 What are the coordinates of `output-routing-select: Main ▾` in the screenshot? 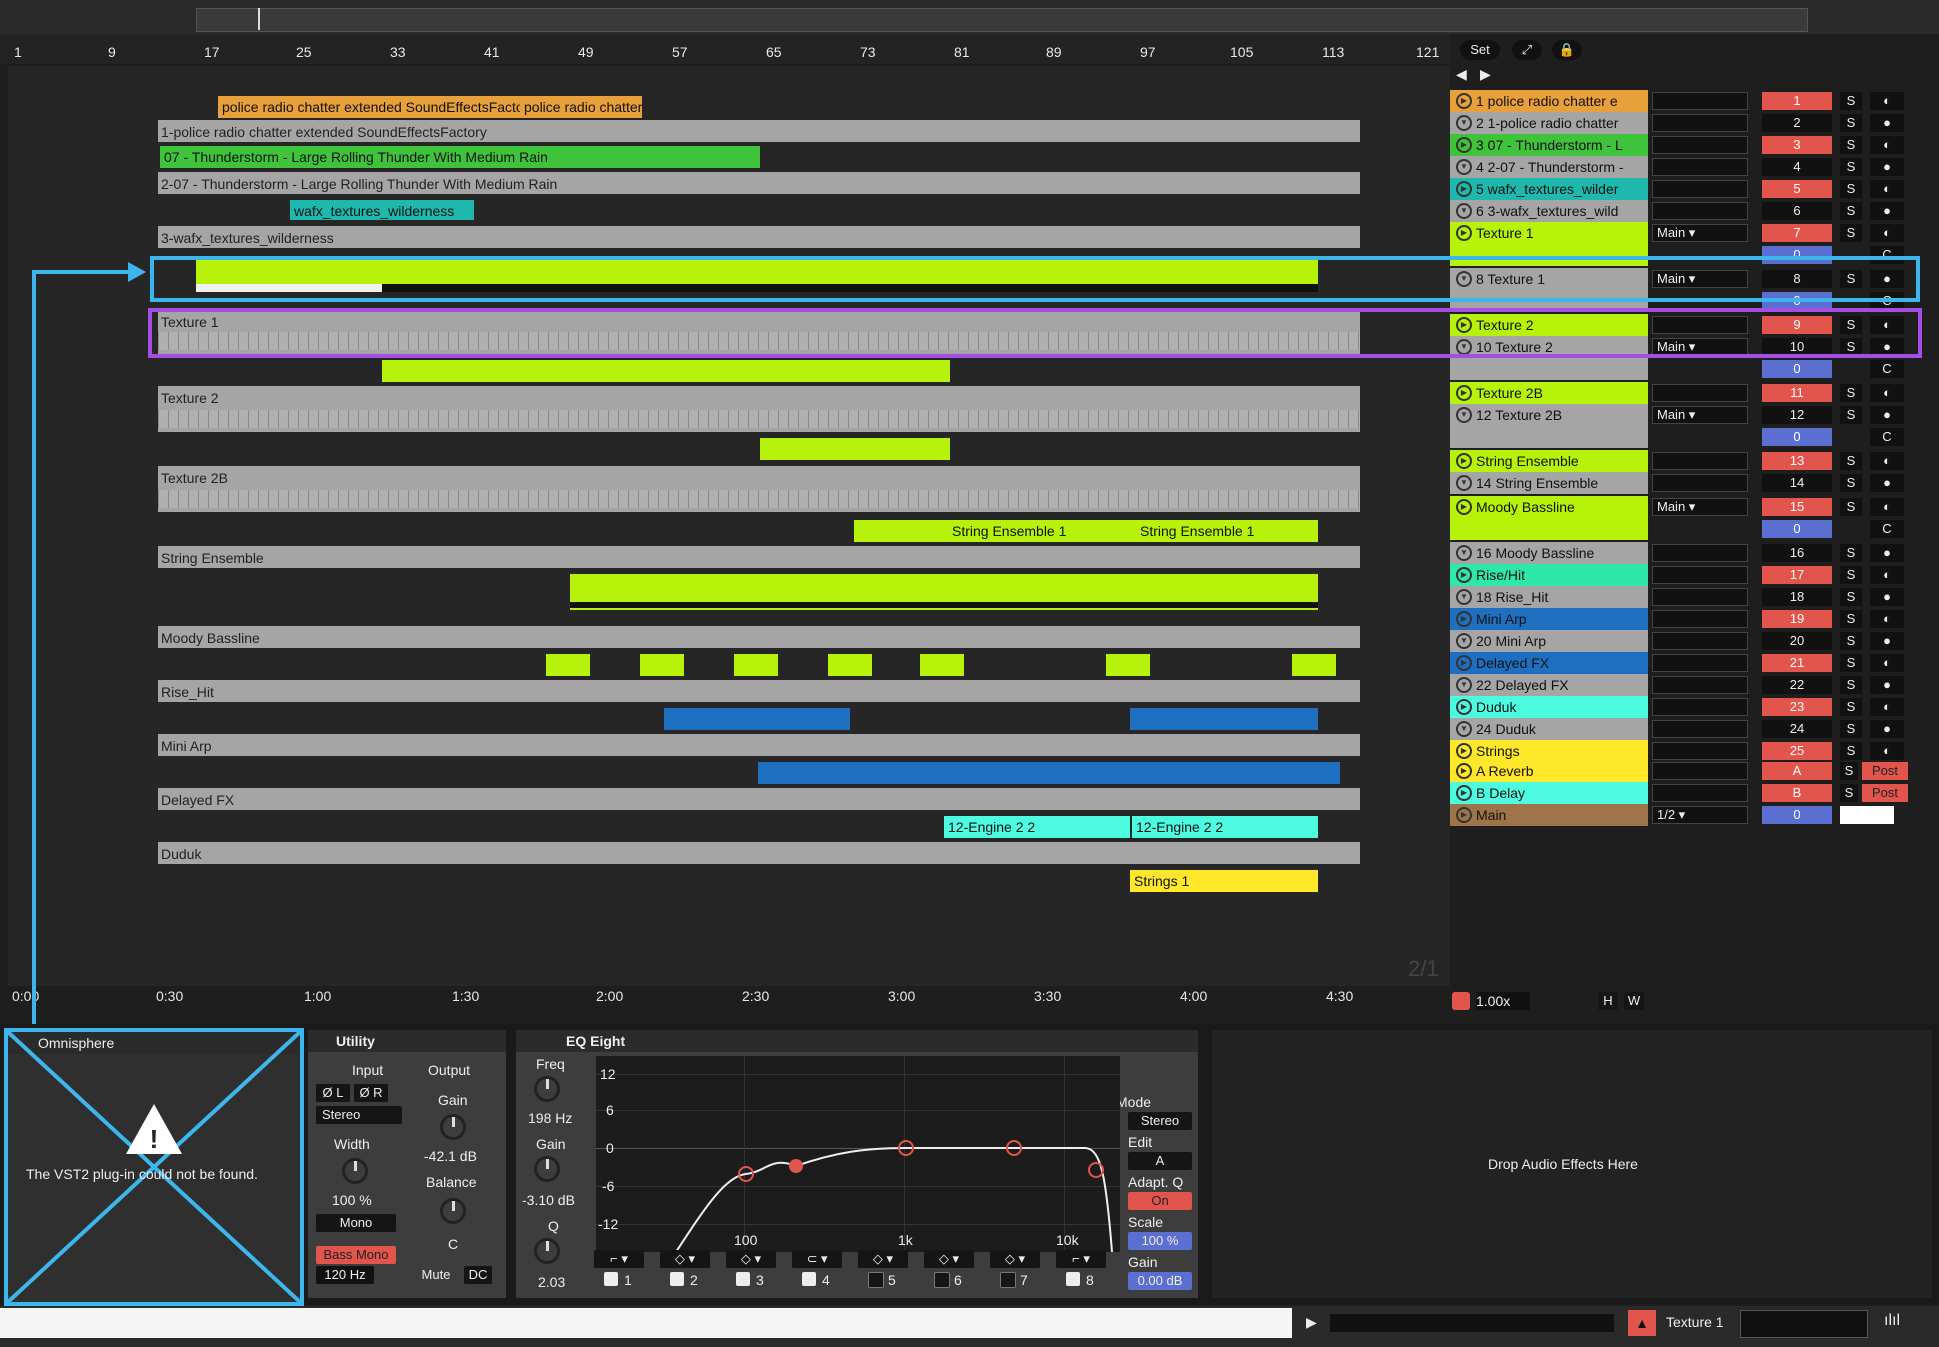 It's located at (1700, 415).